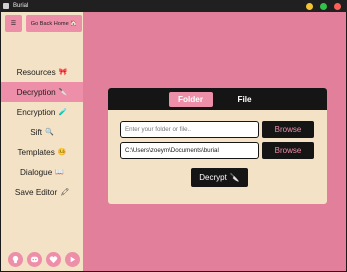 The image size is (347, 272). I want to click on discord-icon, so click(34, 259).